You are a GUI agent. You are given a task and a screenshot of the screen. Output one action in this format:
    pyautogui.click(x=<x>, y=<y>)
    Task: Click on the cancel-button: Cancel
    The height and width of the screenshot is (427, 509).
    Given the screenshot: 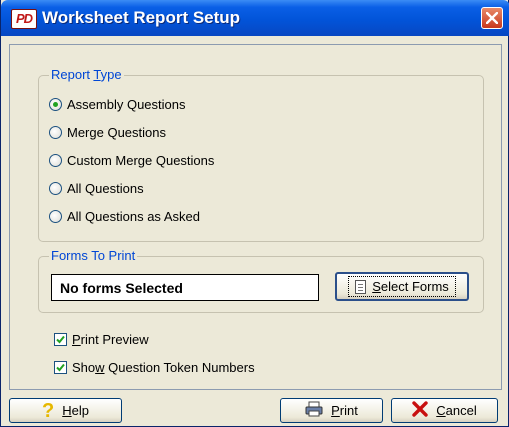 What is the action you would take?
    pyautogui.click(x=444, y=410)
    